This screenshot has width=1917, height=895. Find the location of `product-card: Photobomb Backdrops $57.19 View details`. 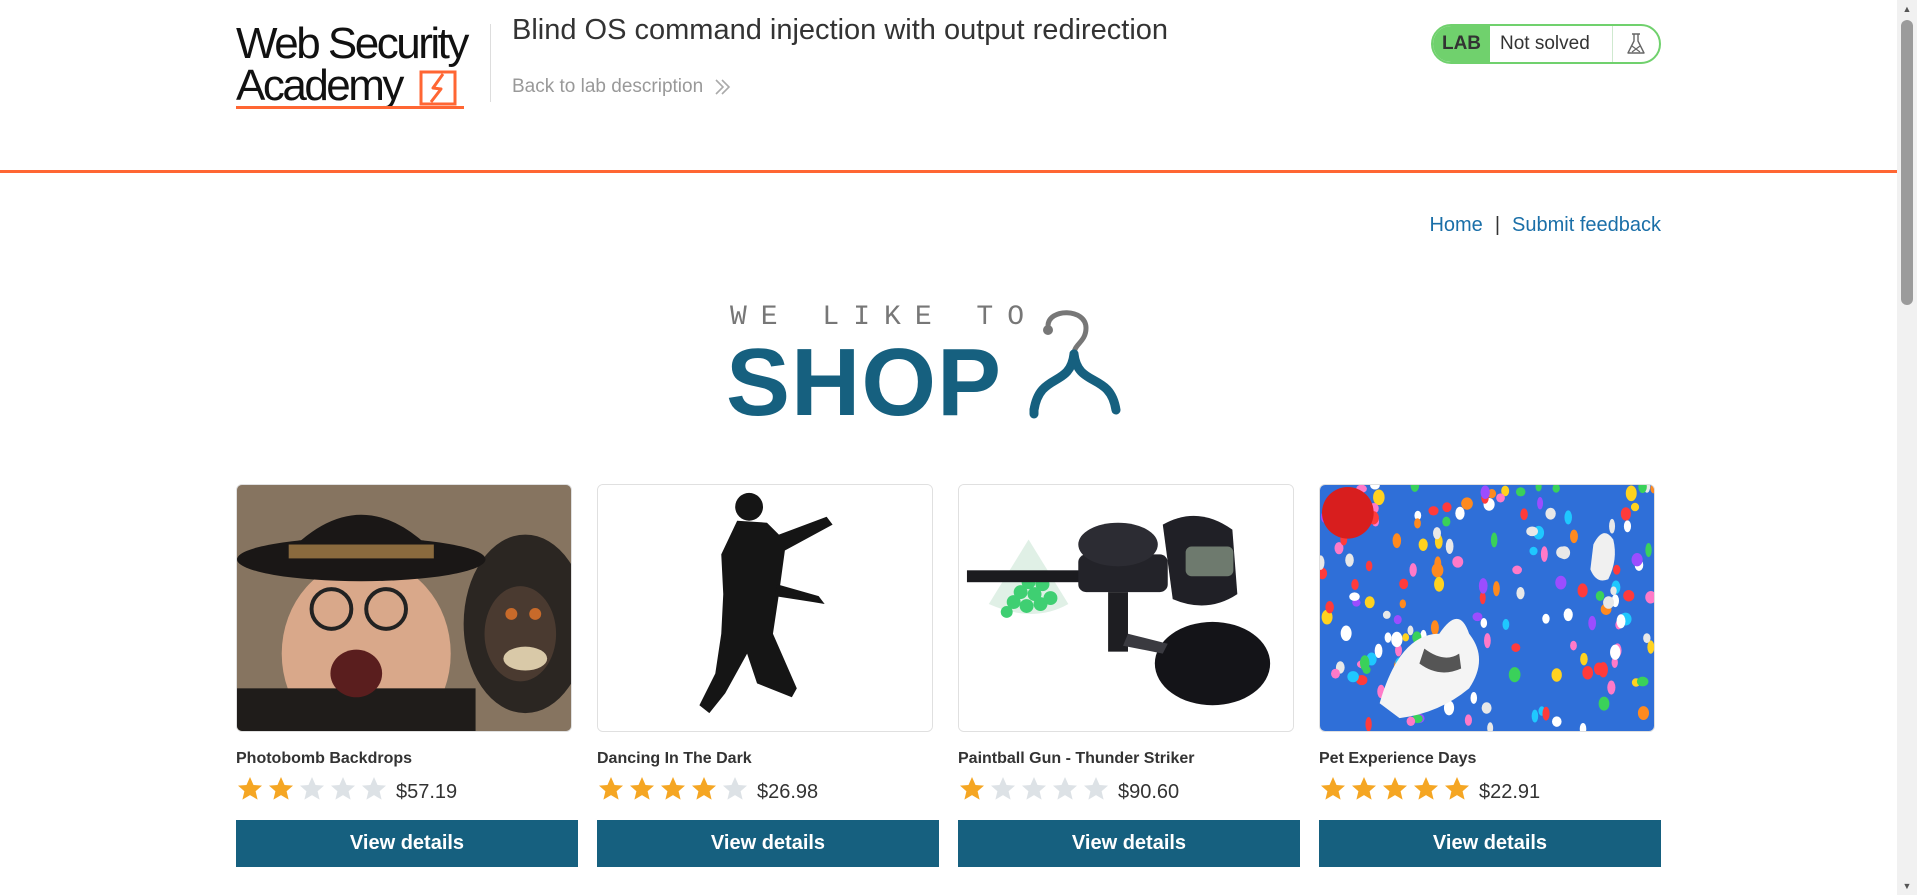

product-card: Photobomb Backdrops $57.19 View details is located at coordinates (407, 675).